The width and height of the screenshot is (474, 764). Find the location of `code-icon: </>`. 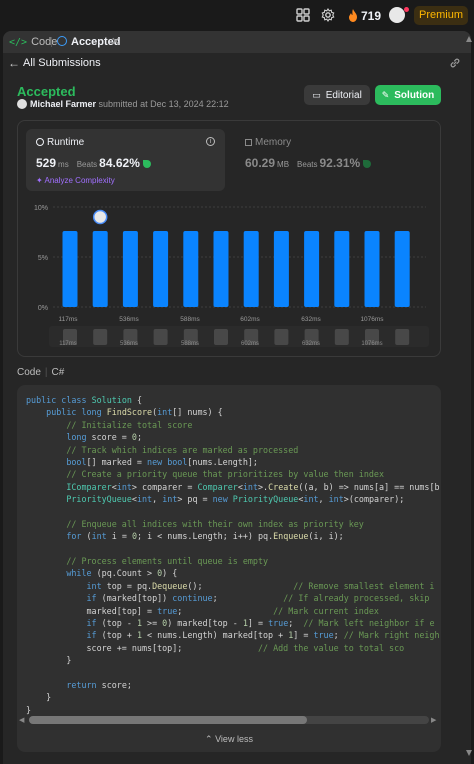

code-icon: </> is located at coordinates (18, 42).